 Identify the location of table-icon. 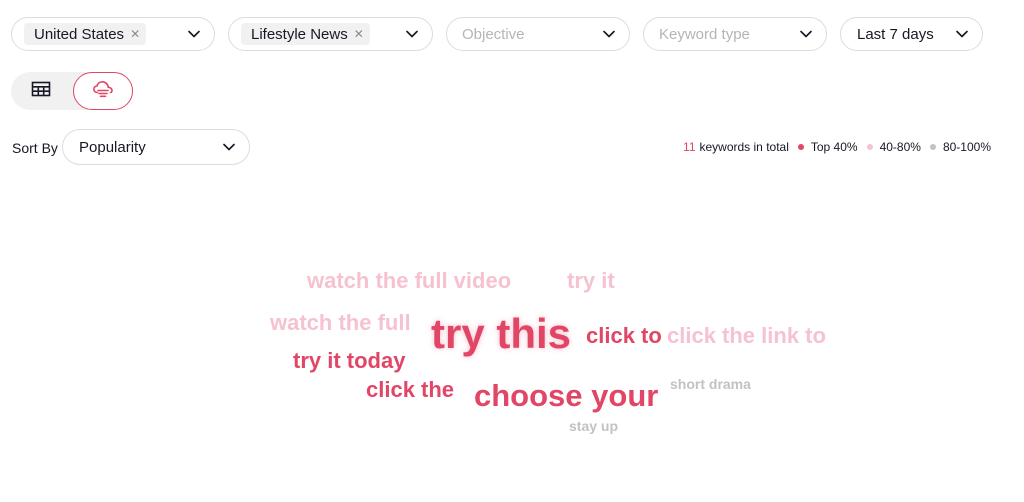
(41, 91).